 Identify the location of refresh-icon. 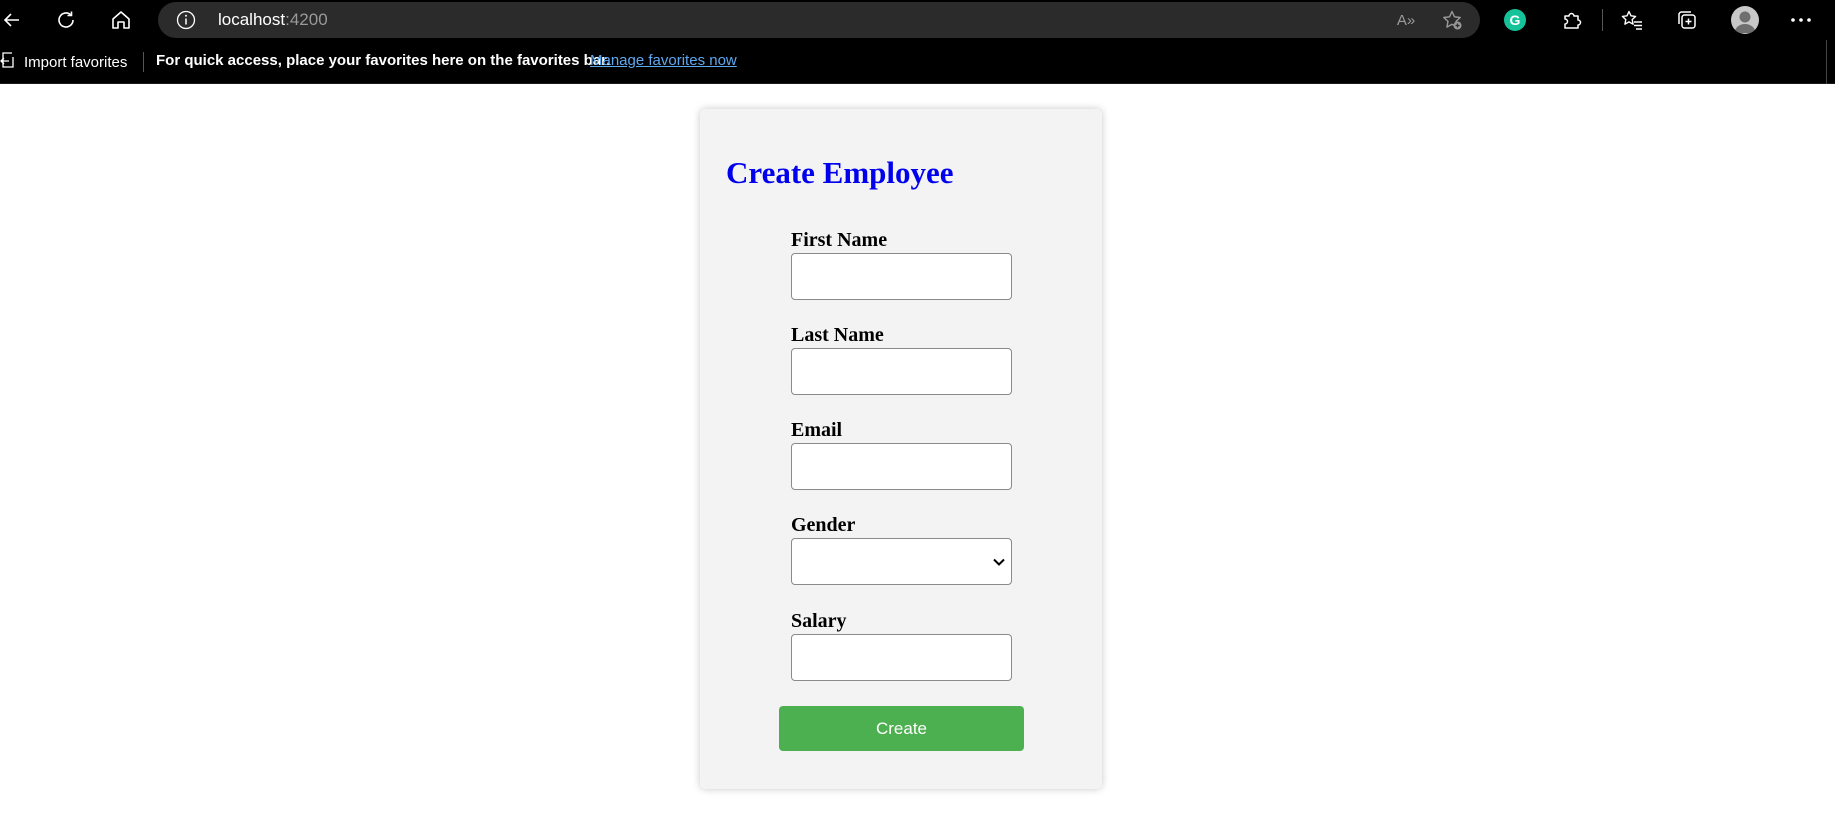
(66, 20).